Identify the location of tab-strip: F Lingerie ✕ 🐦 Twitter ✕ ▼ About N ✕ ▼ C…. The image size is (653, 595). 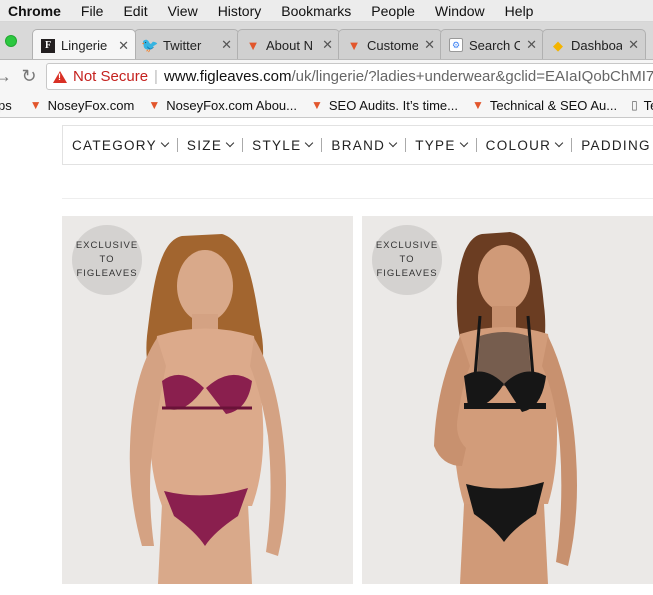
(326, 41).